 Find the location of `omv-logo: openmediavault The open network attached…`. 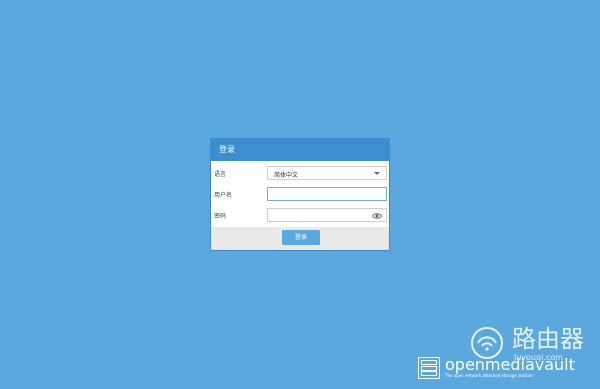

omv-logo: openmediavault The open network attached… is located at coordinates (496, 368).